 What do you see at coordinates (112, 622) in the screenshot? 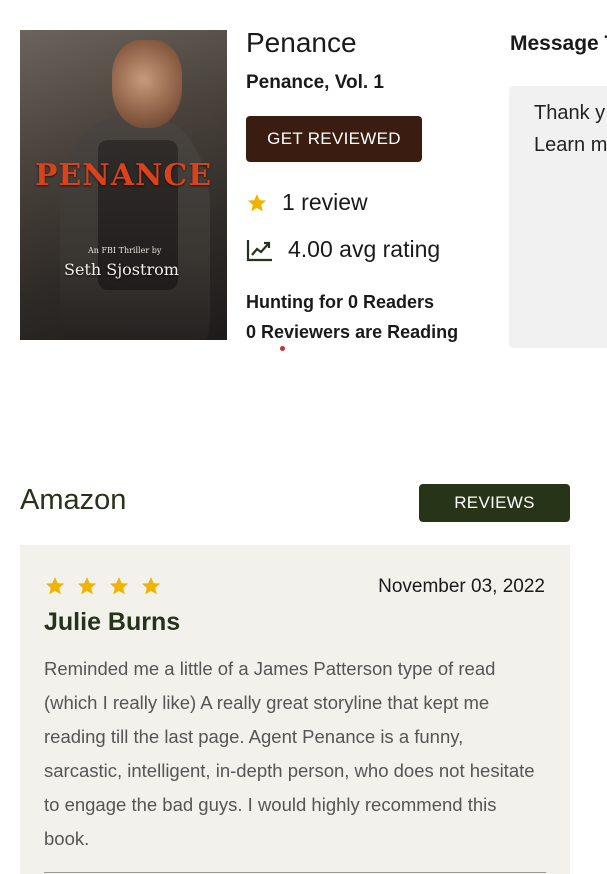
I see `reviewer-name: Julie Burns` at bounding box center [112, 622].